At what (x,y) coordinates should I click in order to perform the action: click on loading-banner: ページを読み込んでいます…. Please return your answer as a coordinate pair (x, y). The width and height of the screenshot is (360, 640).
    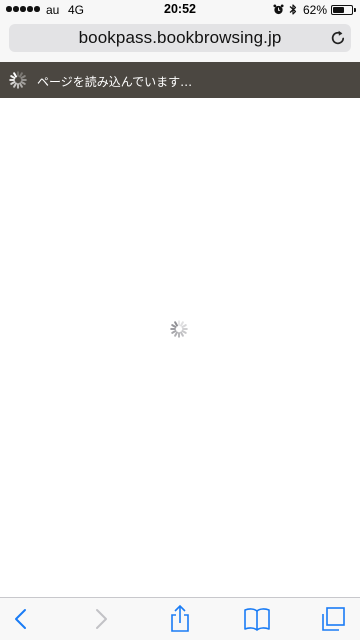
    Looking at the image, I should click on (180, 80).